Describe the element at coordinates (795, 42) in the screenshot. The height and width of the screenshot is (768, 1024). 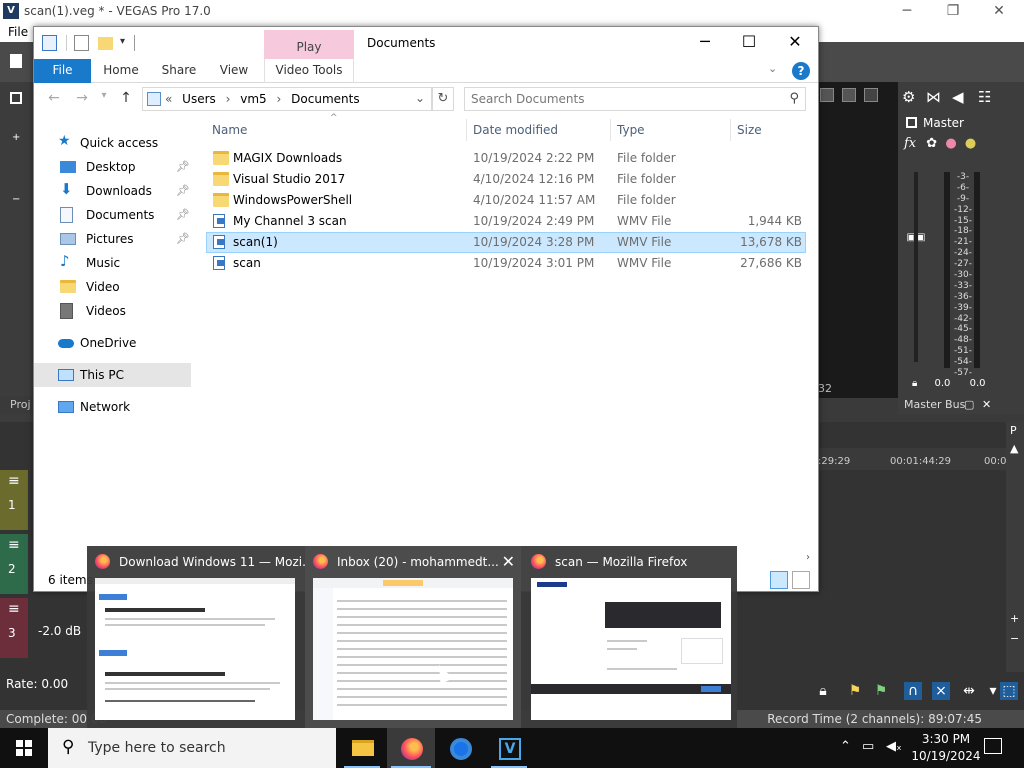
I see `explorer-close-button: ✕` at that location.